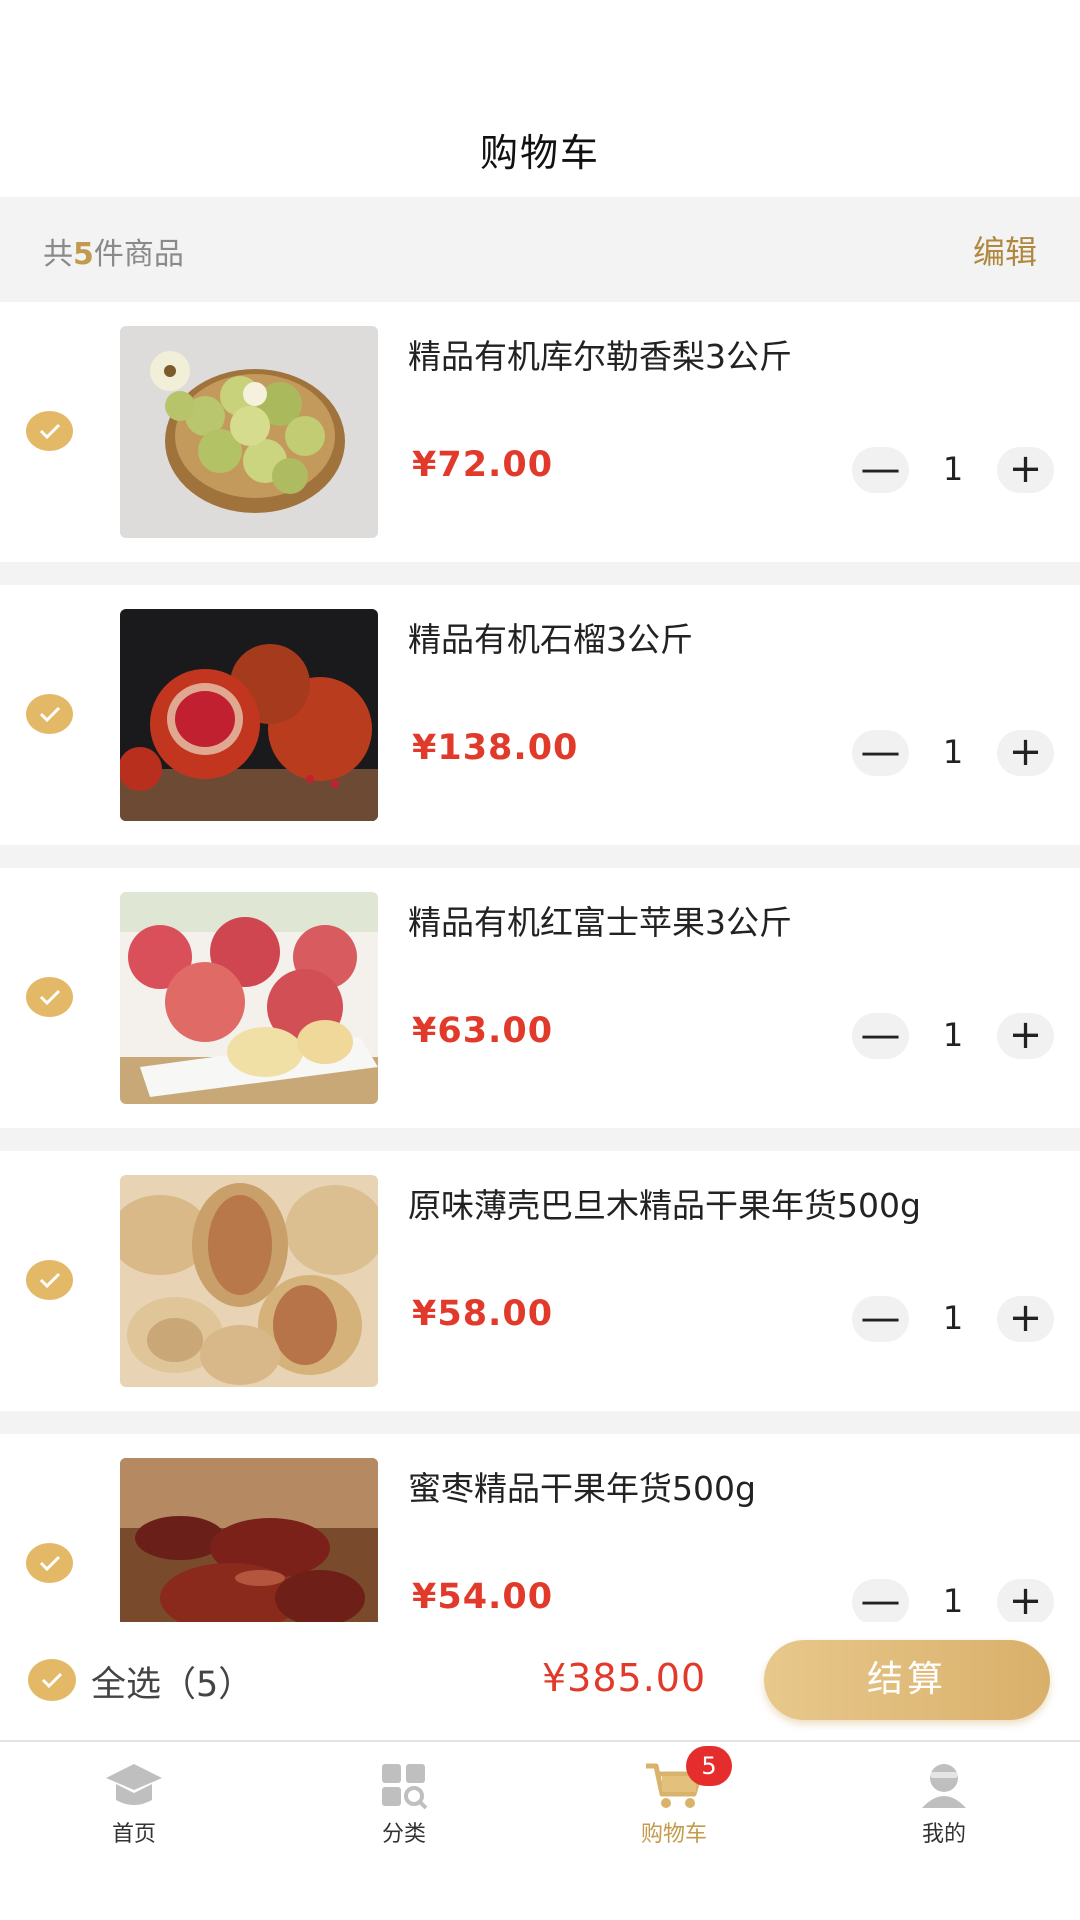  Describe the element at coordinates (134, 1785) in the screenshot. I see `home-icon` at that location.